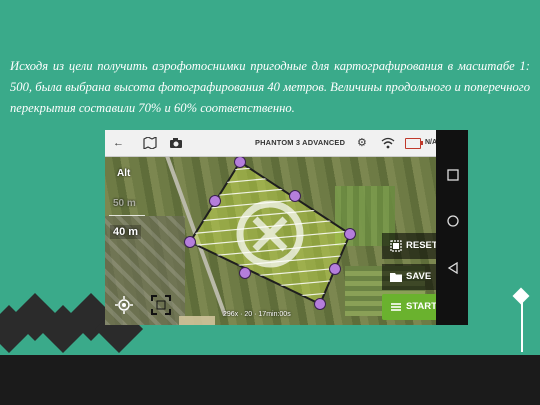 The width and height of the screenshot is (540, 405). I want to click on wifi-icon, so click(388, 143).